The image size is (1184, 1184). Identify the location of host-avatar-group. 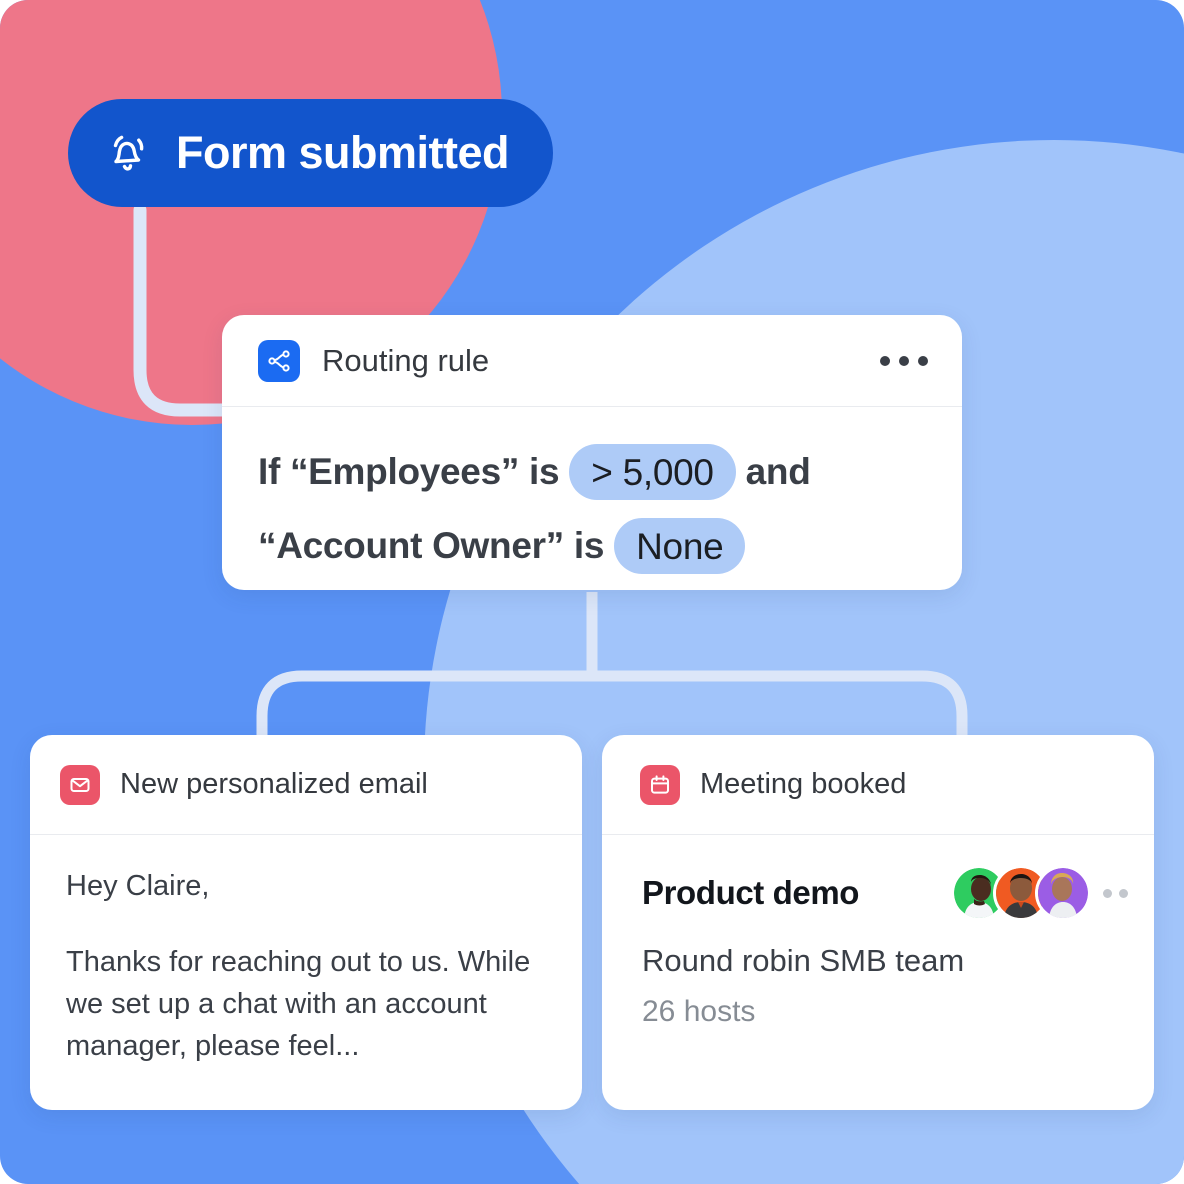
(1039, 893).